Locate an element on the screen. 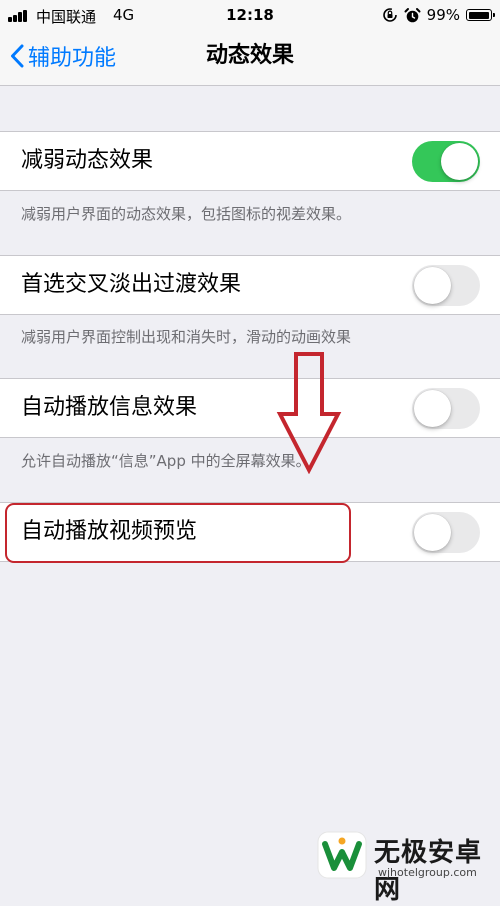  watermark: 无极安卓网 wjhotelgroup.com is located at coordinates (408, 865).